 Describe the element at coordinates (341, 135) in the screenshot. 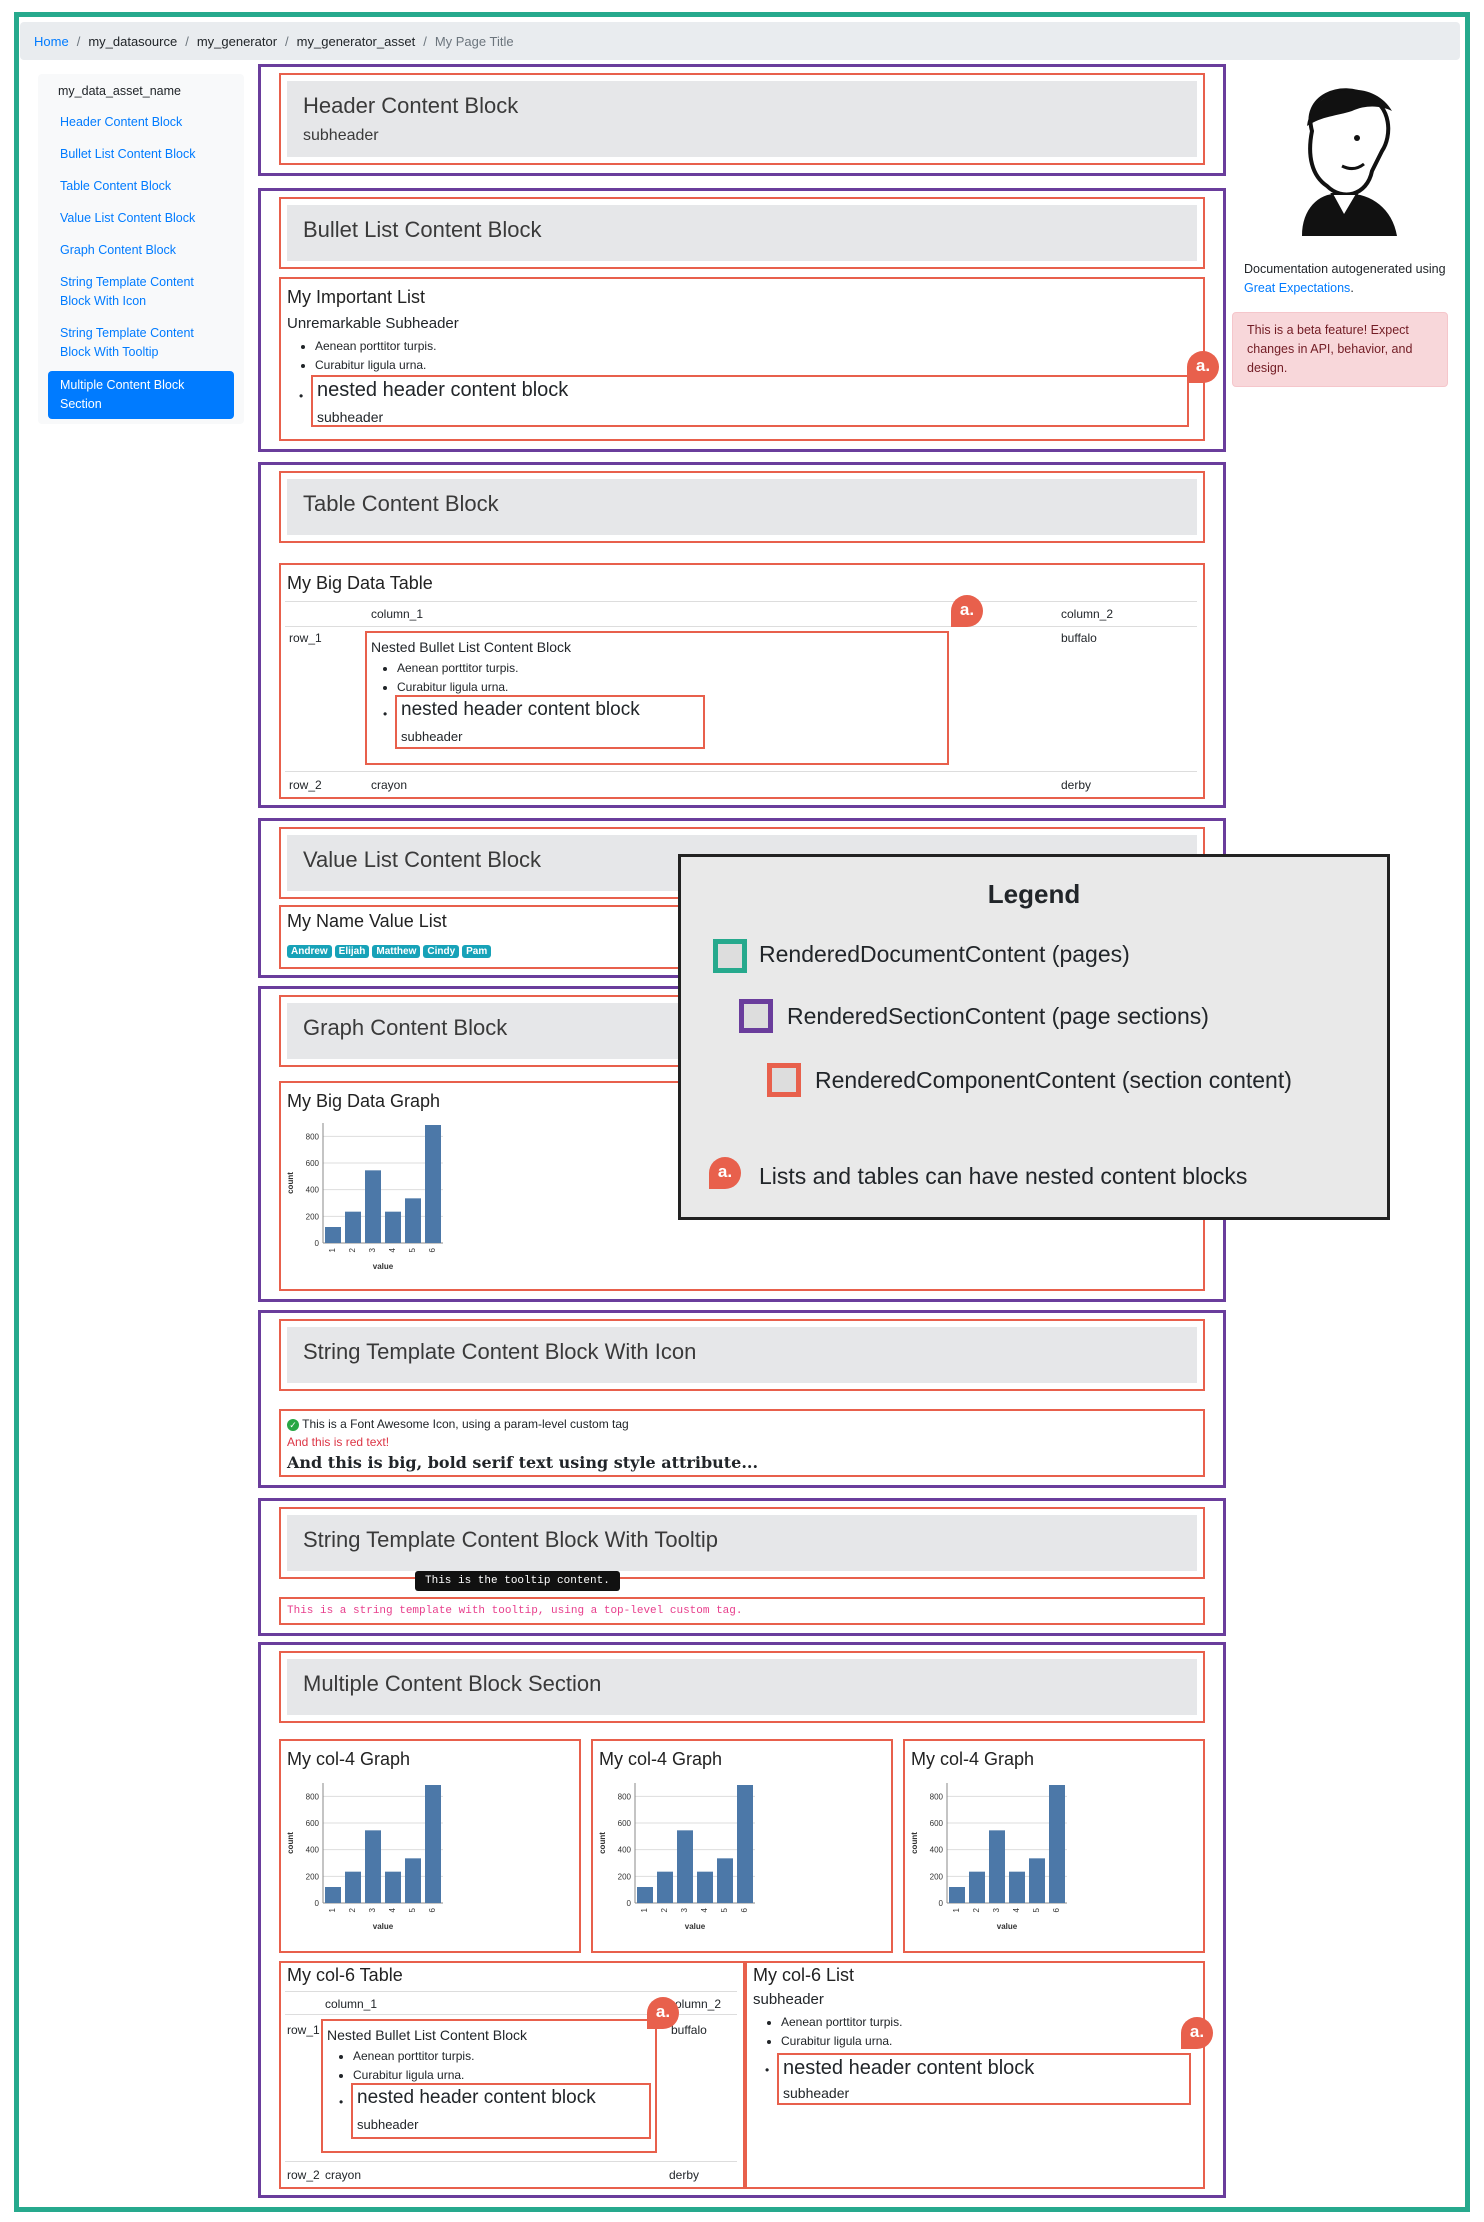

I see `header-subheader: subheader` at that location.